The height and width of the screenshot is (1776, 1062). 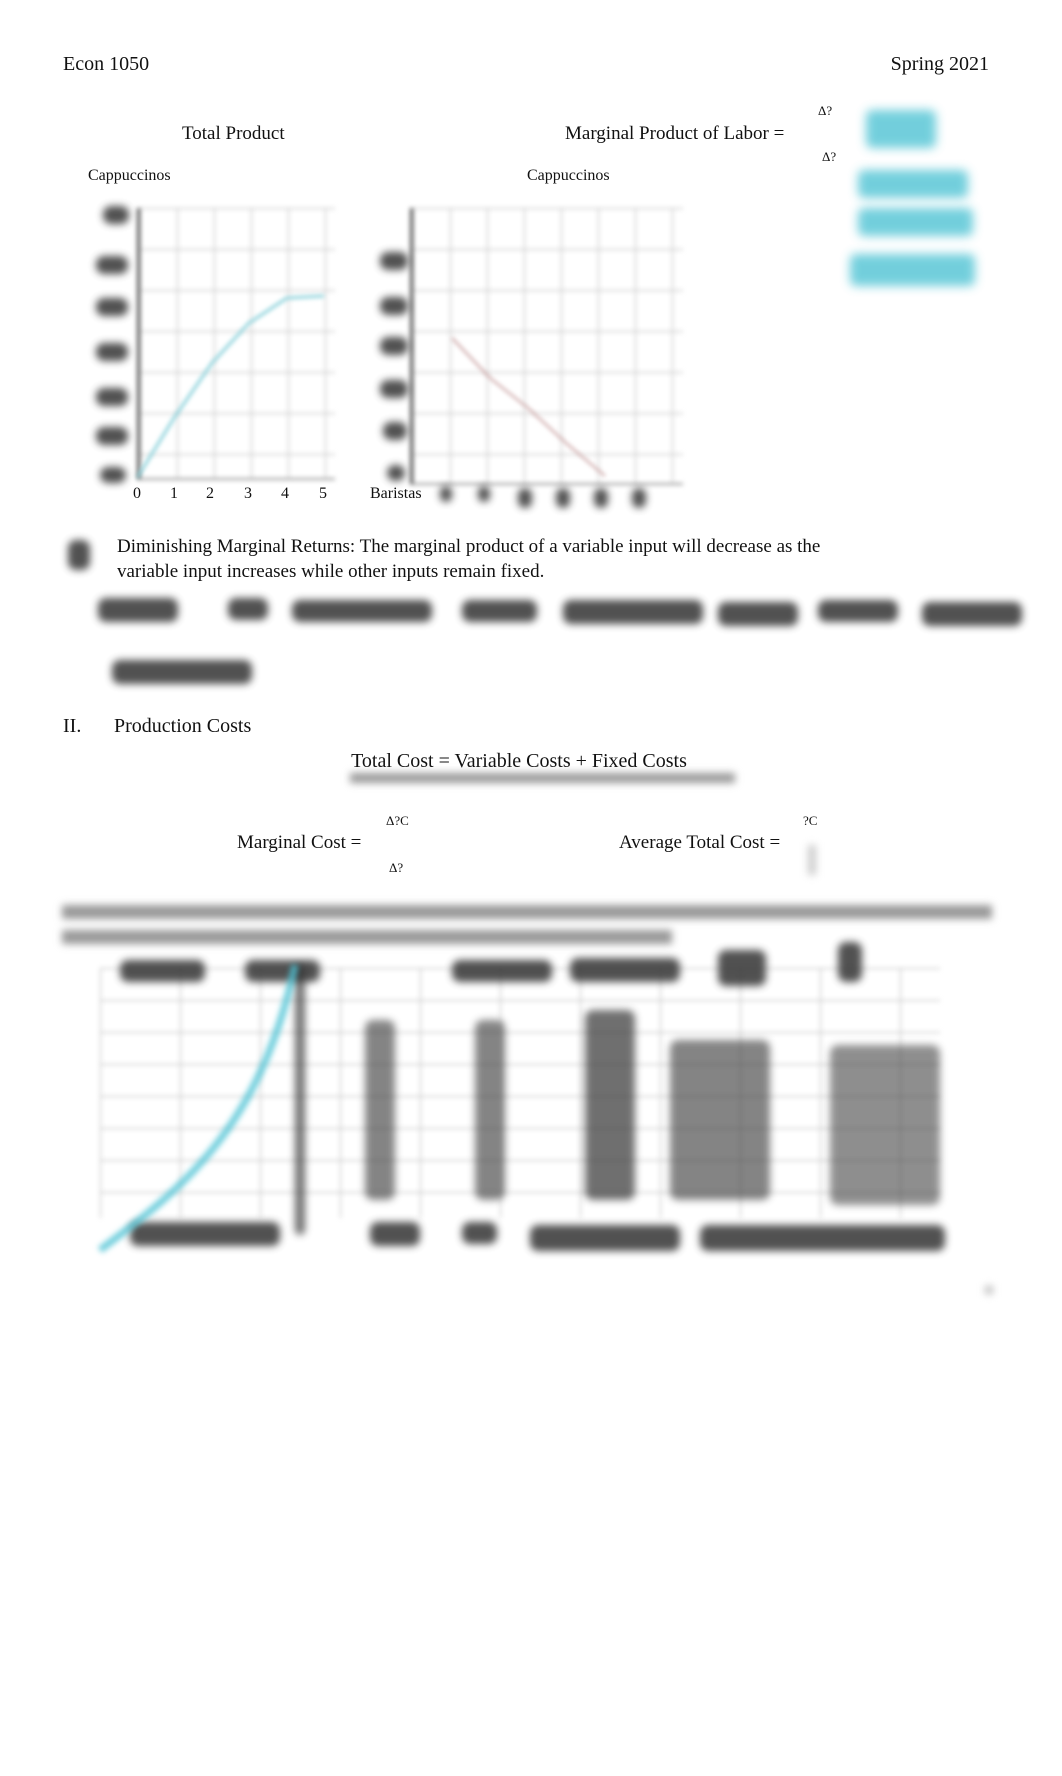 What do you see at coordinates (79, 555) in the screenshot?
I see `bullet-mark` at bounding box center [79, 555].